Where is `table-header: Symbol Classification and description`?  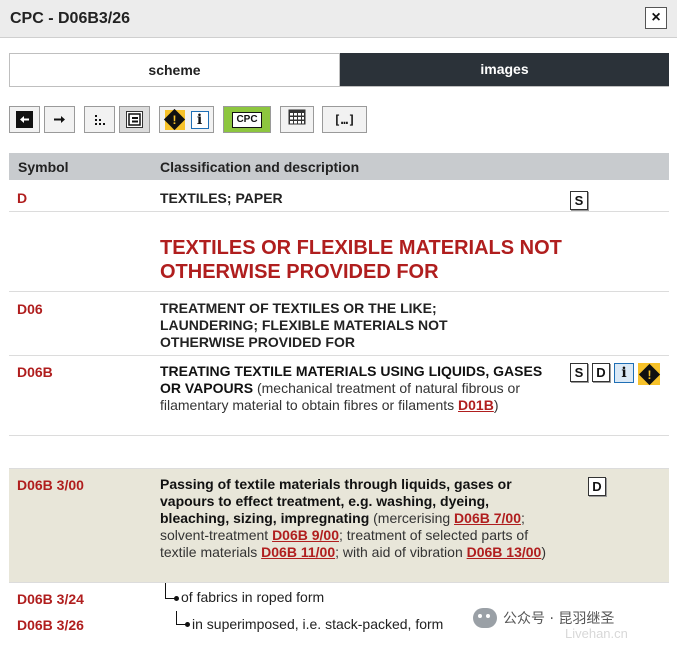 table-header: Symbol Classification and description is located at coordinates (339, 166).